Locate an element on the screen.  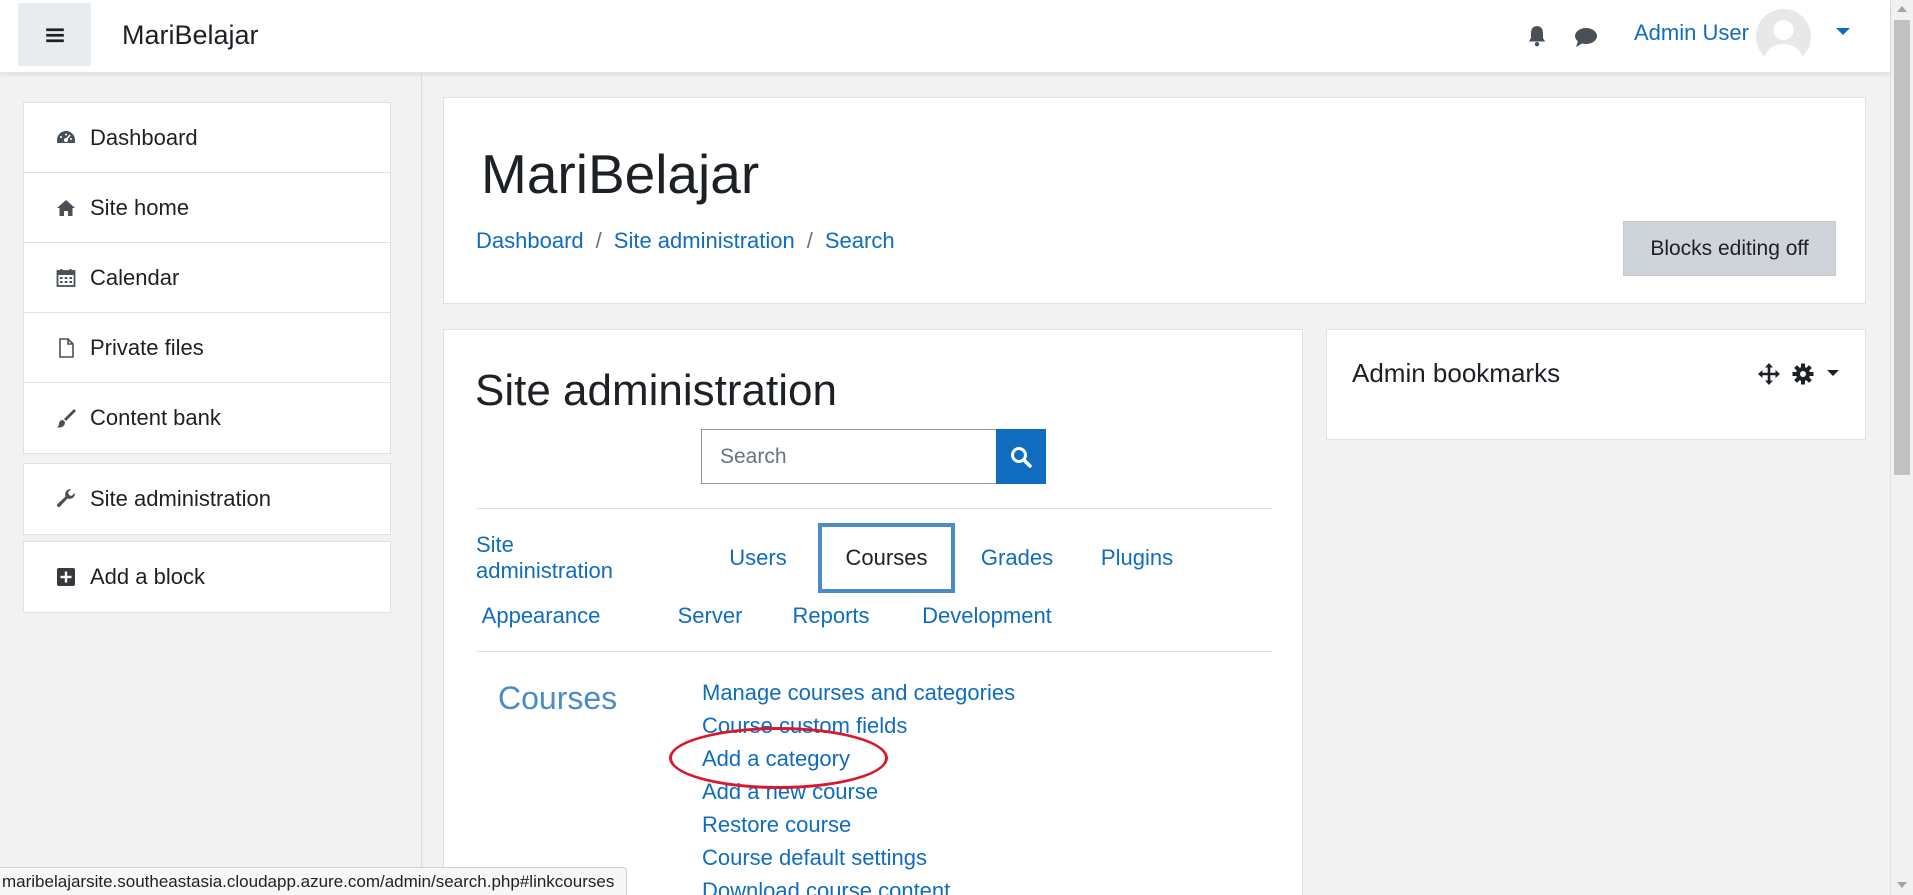
wrench-icon is located at coordinates (66, 499).